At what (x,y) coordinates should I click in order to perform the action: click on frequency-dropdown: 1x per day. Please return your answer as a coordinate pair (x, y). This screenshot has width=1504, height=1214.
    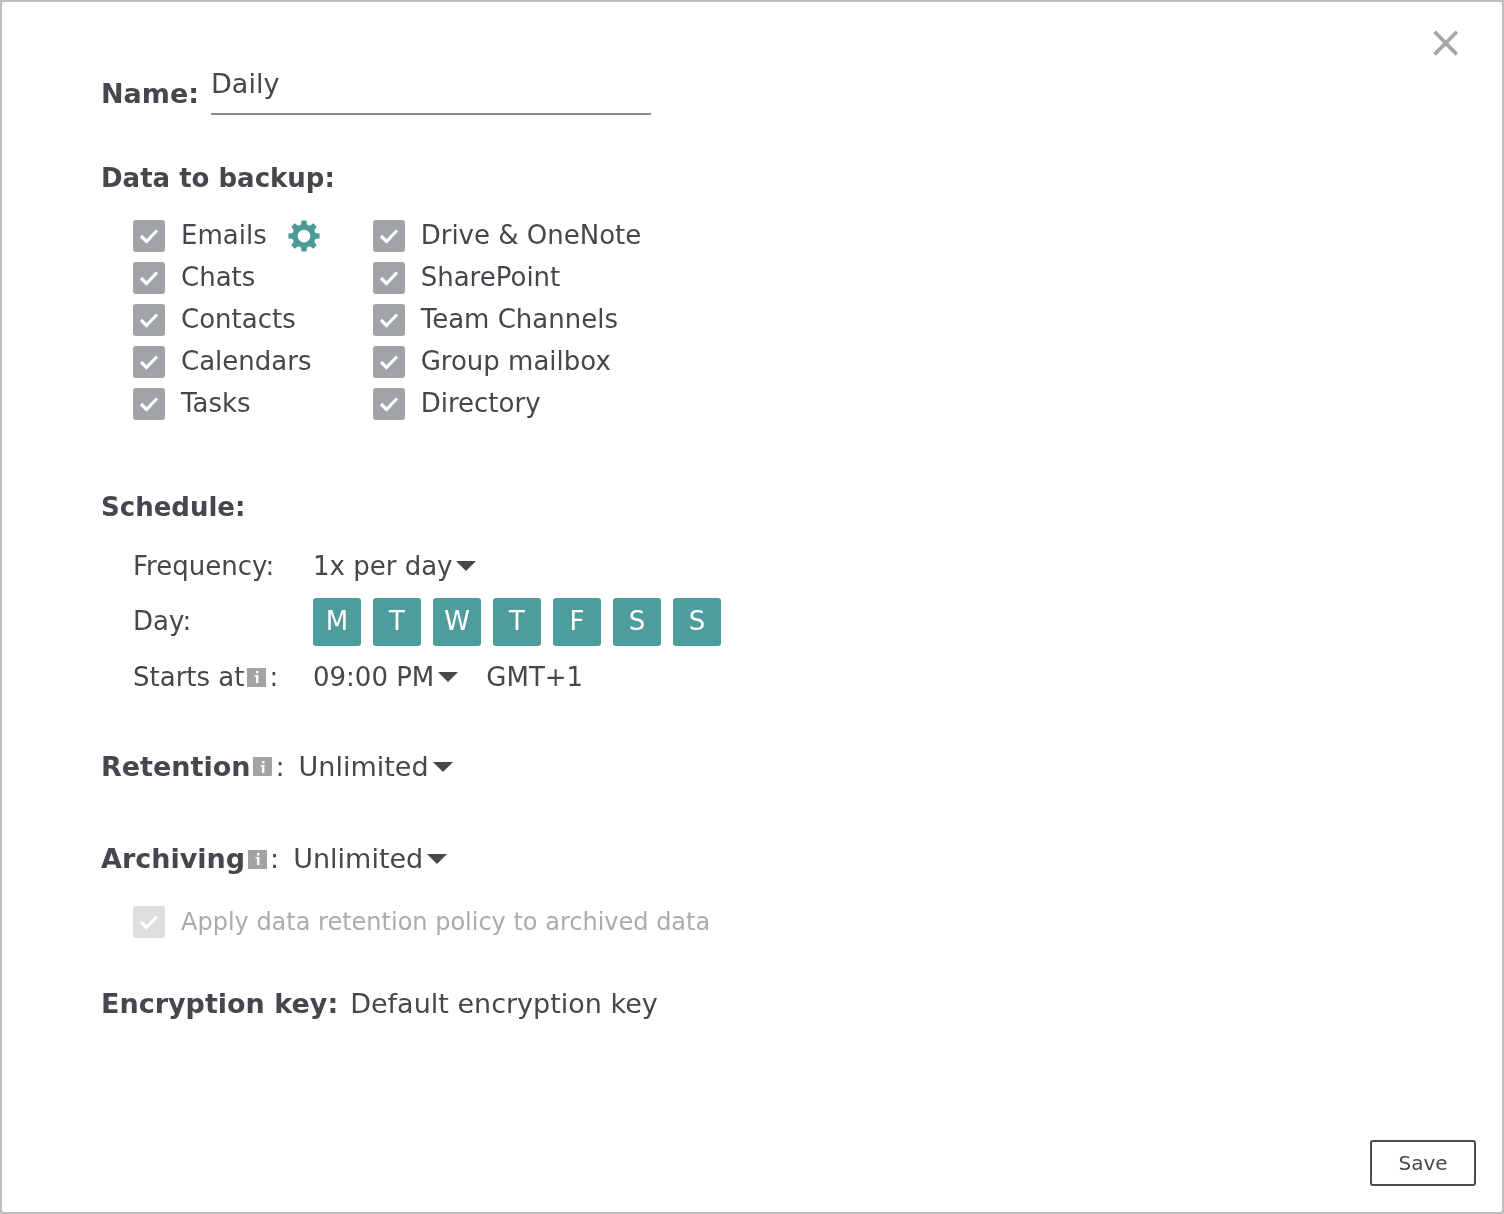
    Looking at the image, I should click on (907, 566).